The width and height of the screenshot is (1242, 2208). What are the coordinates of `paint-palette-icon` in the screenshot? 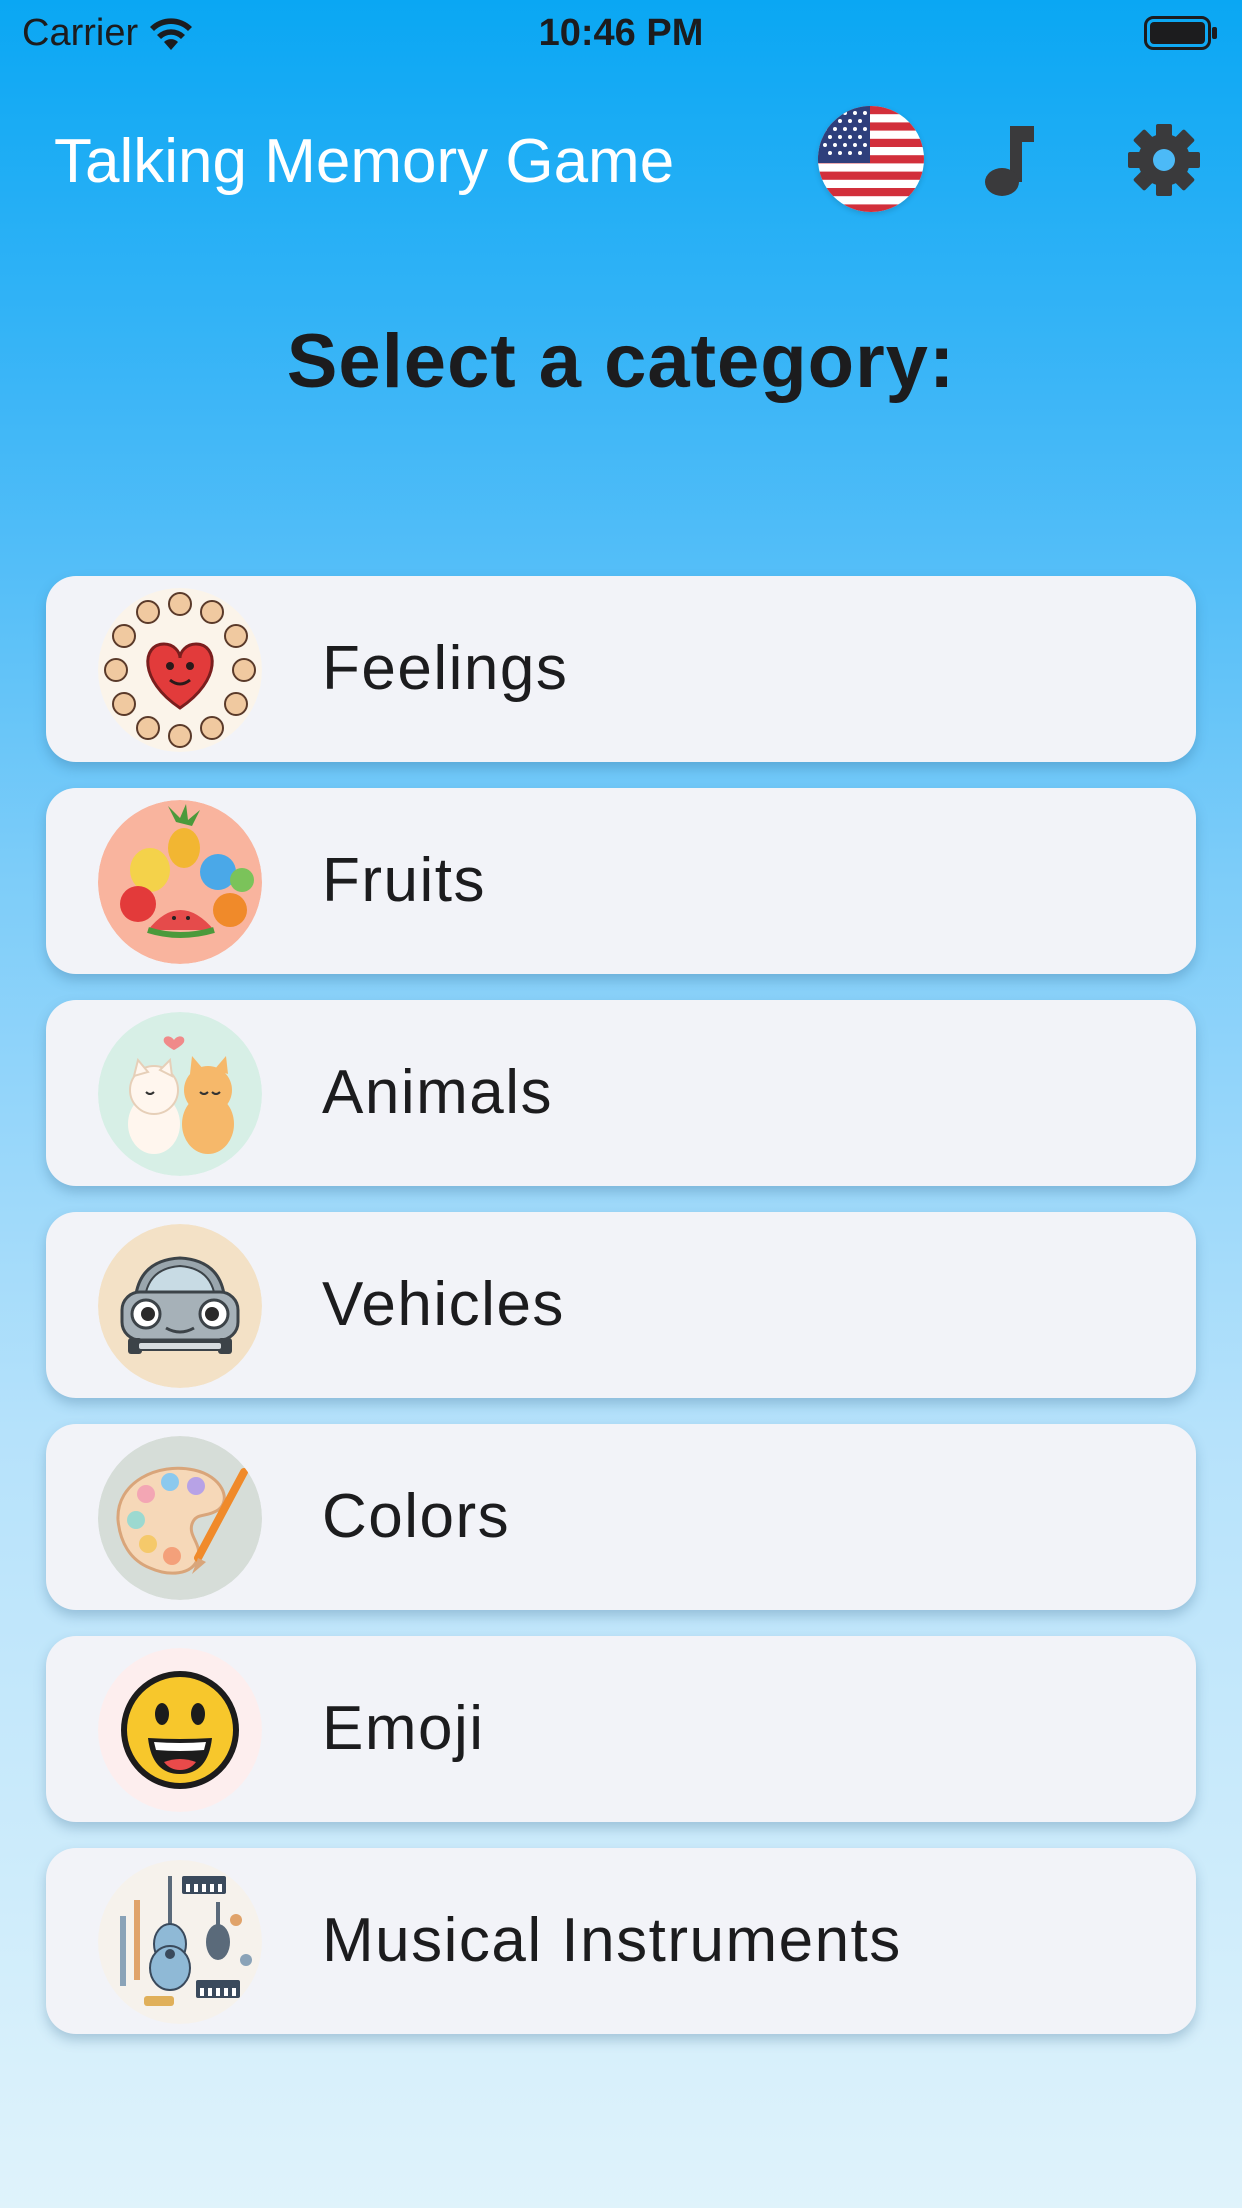 It's located at (180, 1518).